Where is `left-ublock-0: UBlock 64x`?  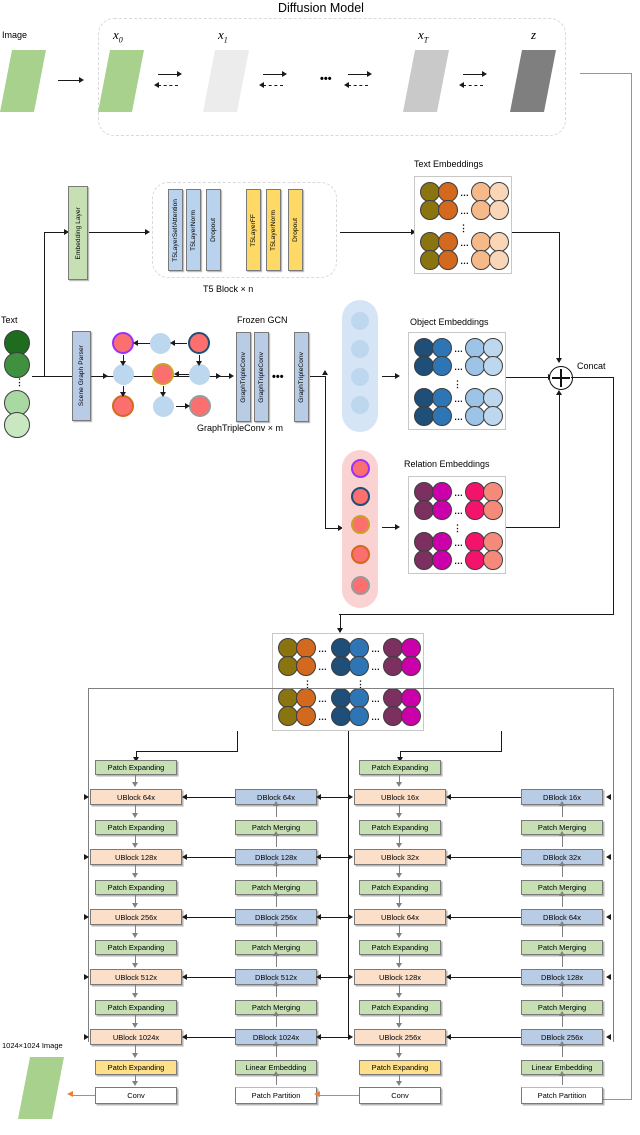
left-ublock-0: UBlock 64x is located at coordinates (136, 797).